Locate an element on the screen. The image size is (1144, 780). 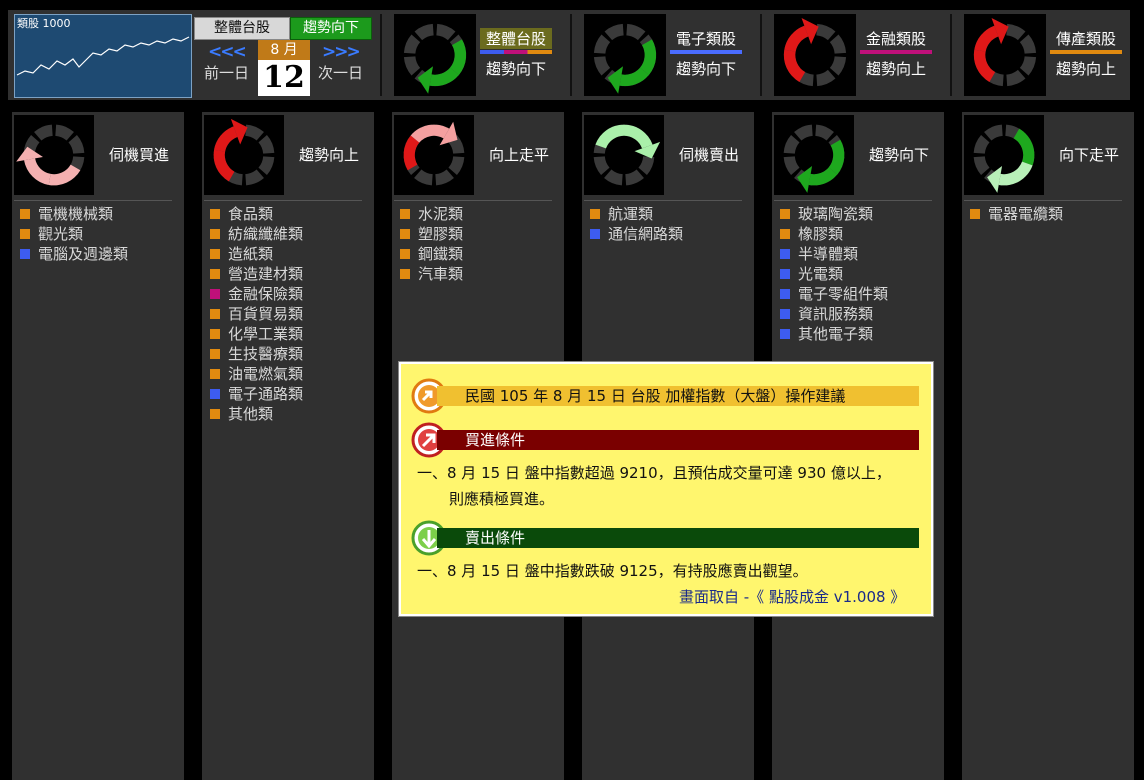
category-label: 油電燃氣類 is located at coordinates (266, 374).